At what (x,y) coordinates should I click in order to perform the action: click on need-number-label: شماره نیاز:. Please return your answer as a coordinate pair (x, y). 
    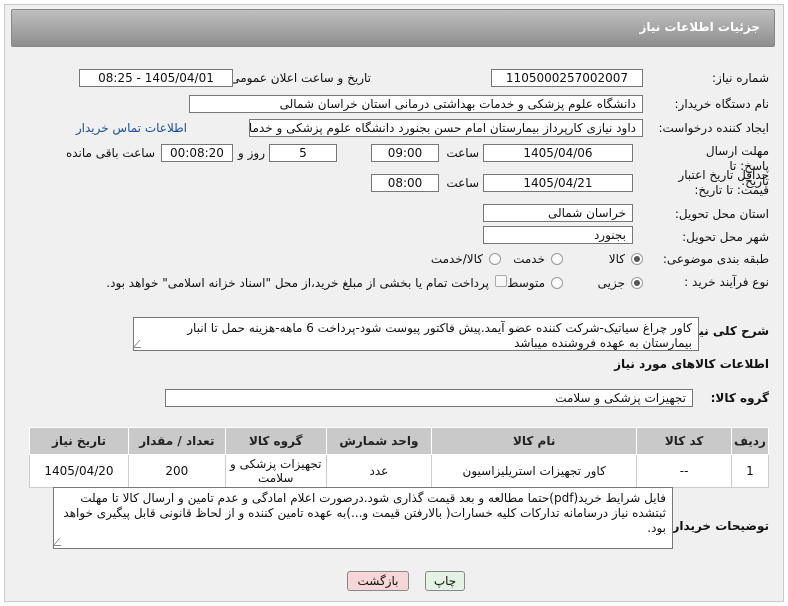
    Looking at the image, I should click on (740, 78).